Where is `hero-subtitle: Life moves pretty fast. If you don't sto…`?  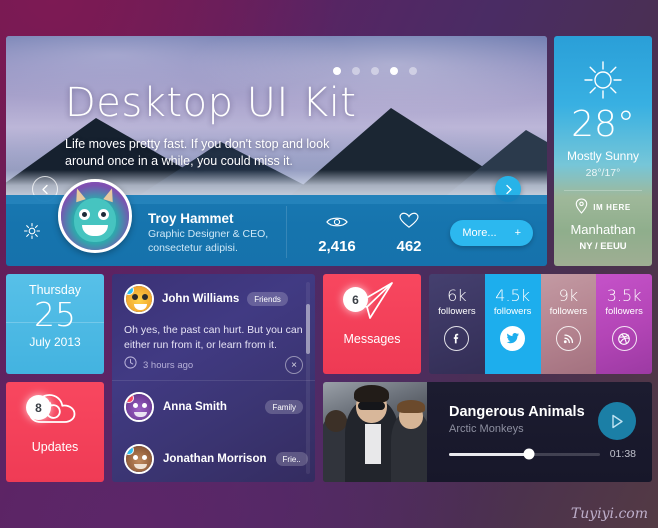
hero-subtitle: Life moves pretty fast. If you don't sto… is located at coordinates (197, 152).